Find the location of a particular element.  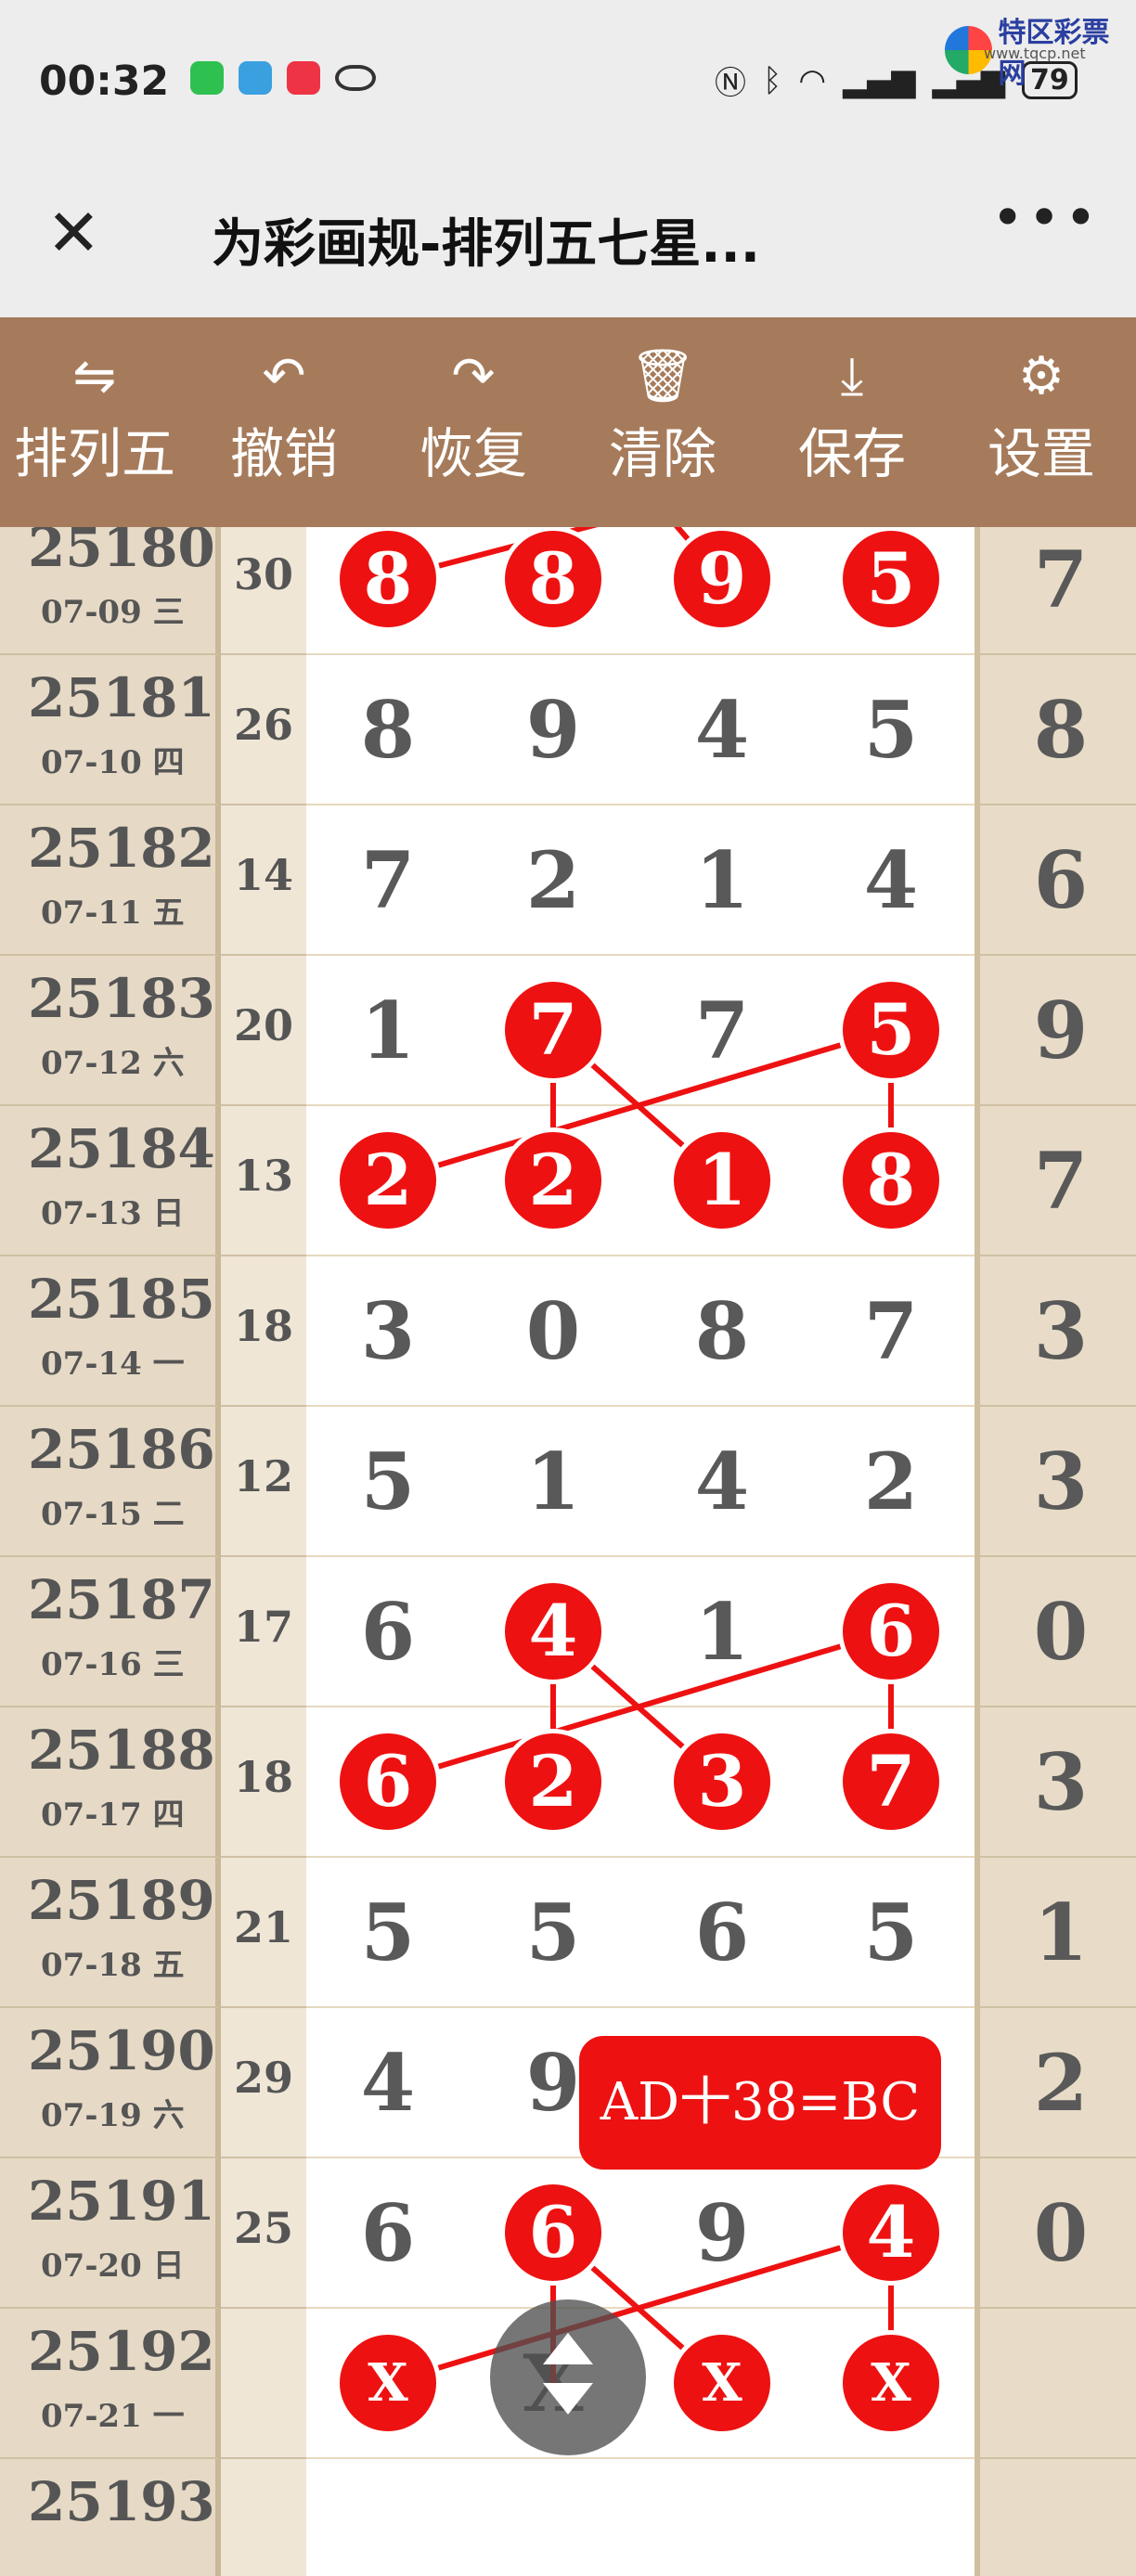

close-icon: ✕ is located at coordinates (73, 233).